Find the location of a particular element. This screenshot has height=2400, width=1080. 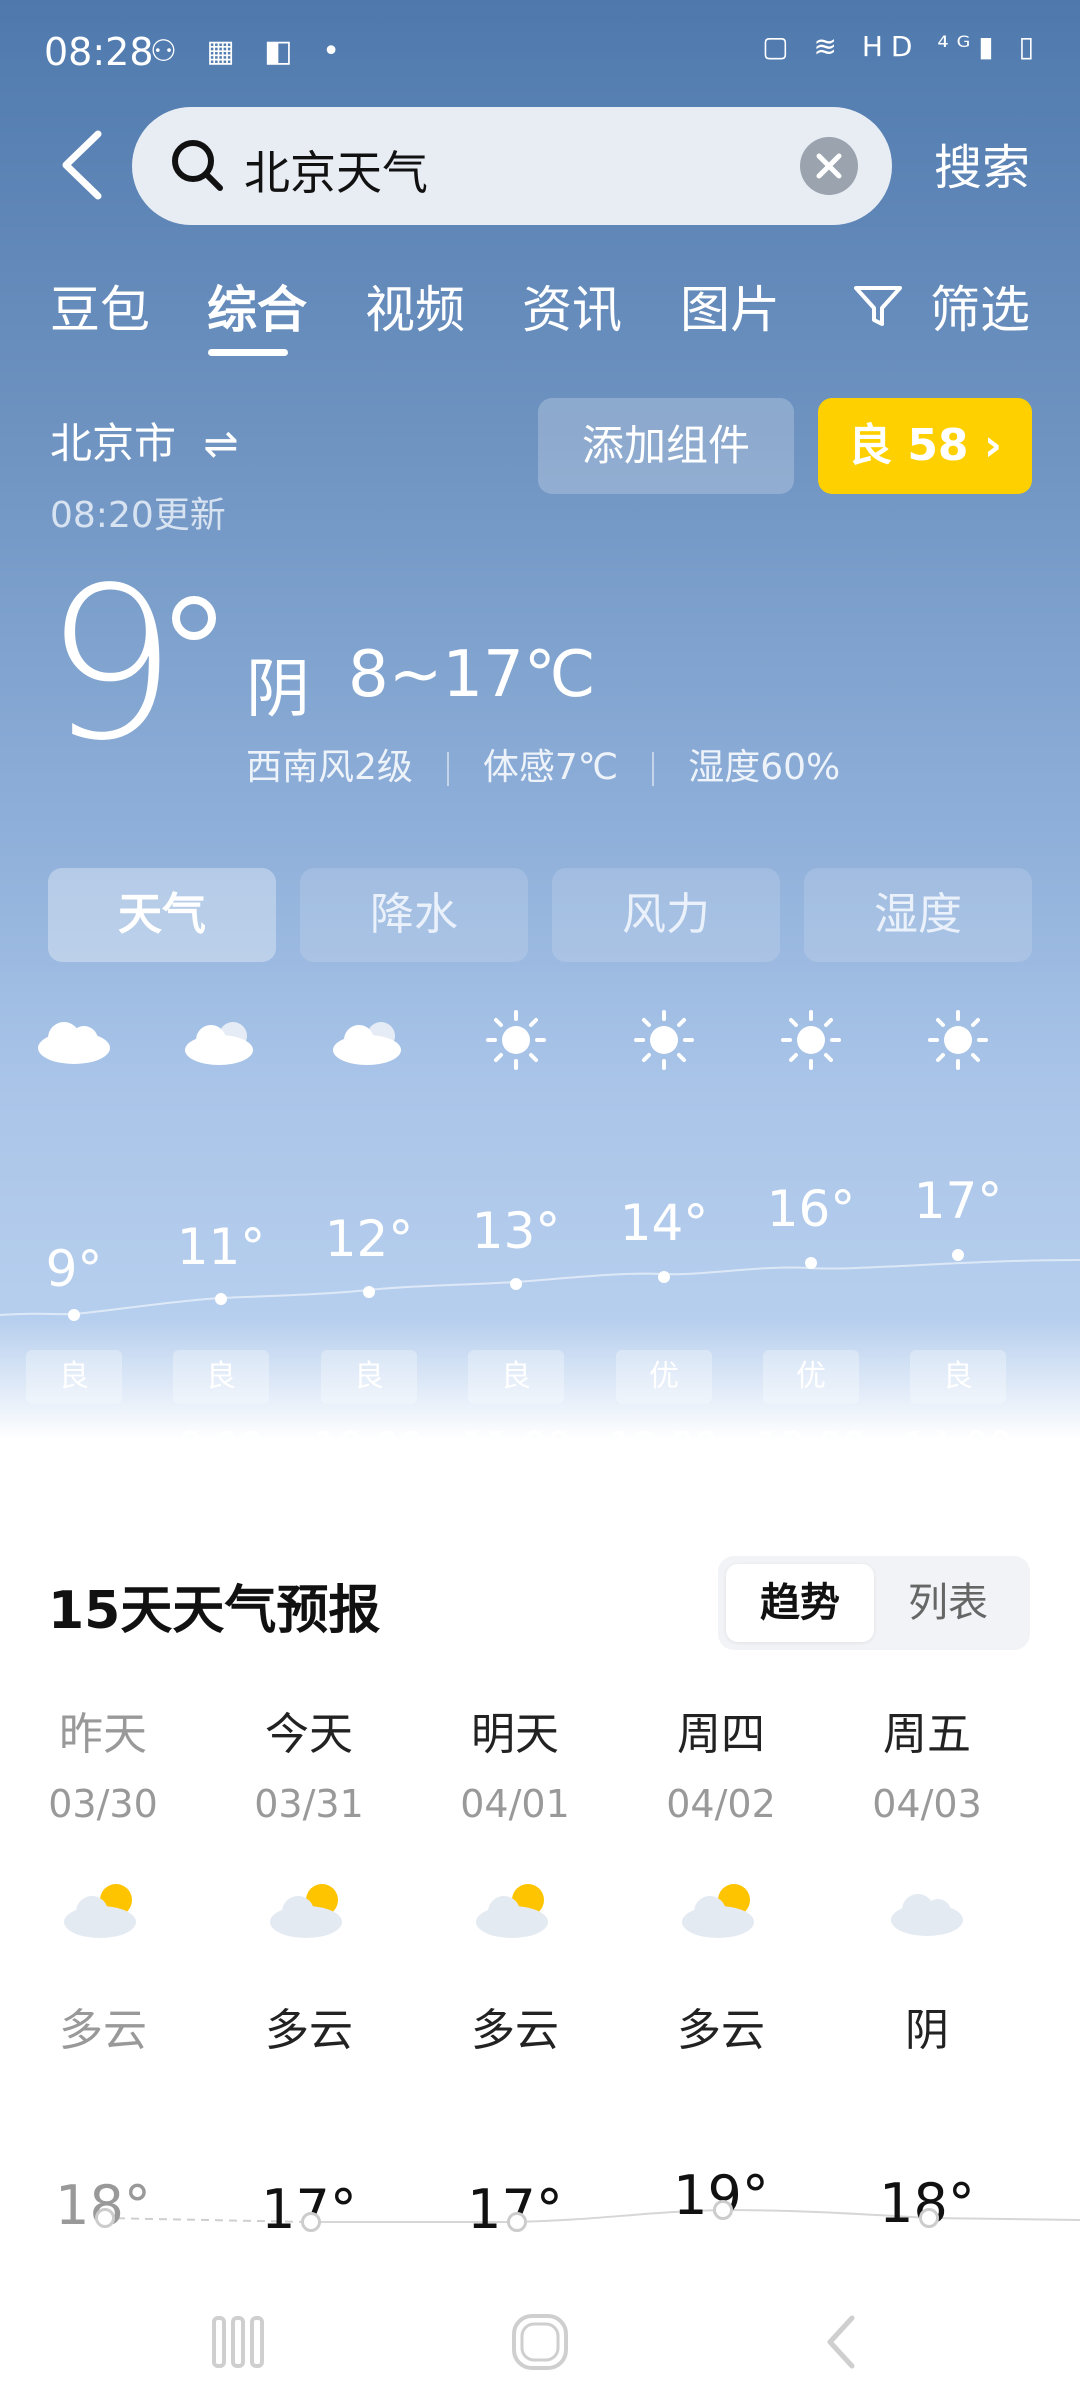

subtab-wind: 风力 is located at coordinates (666, 915).